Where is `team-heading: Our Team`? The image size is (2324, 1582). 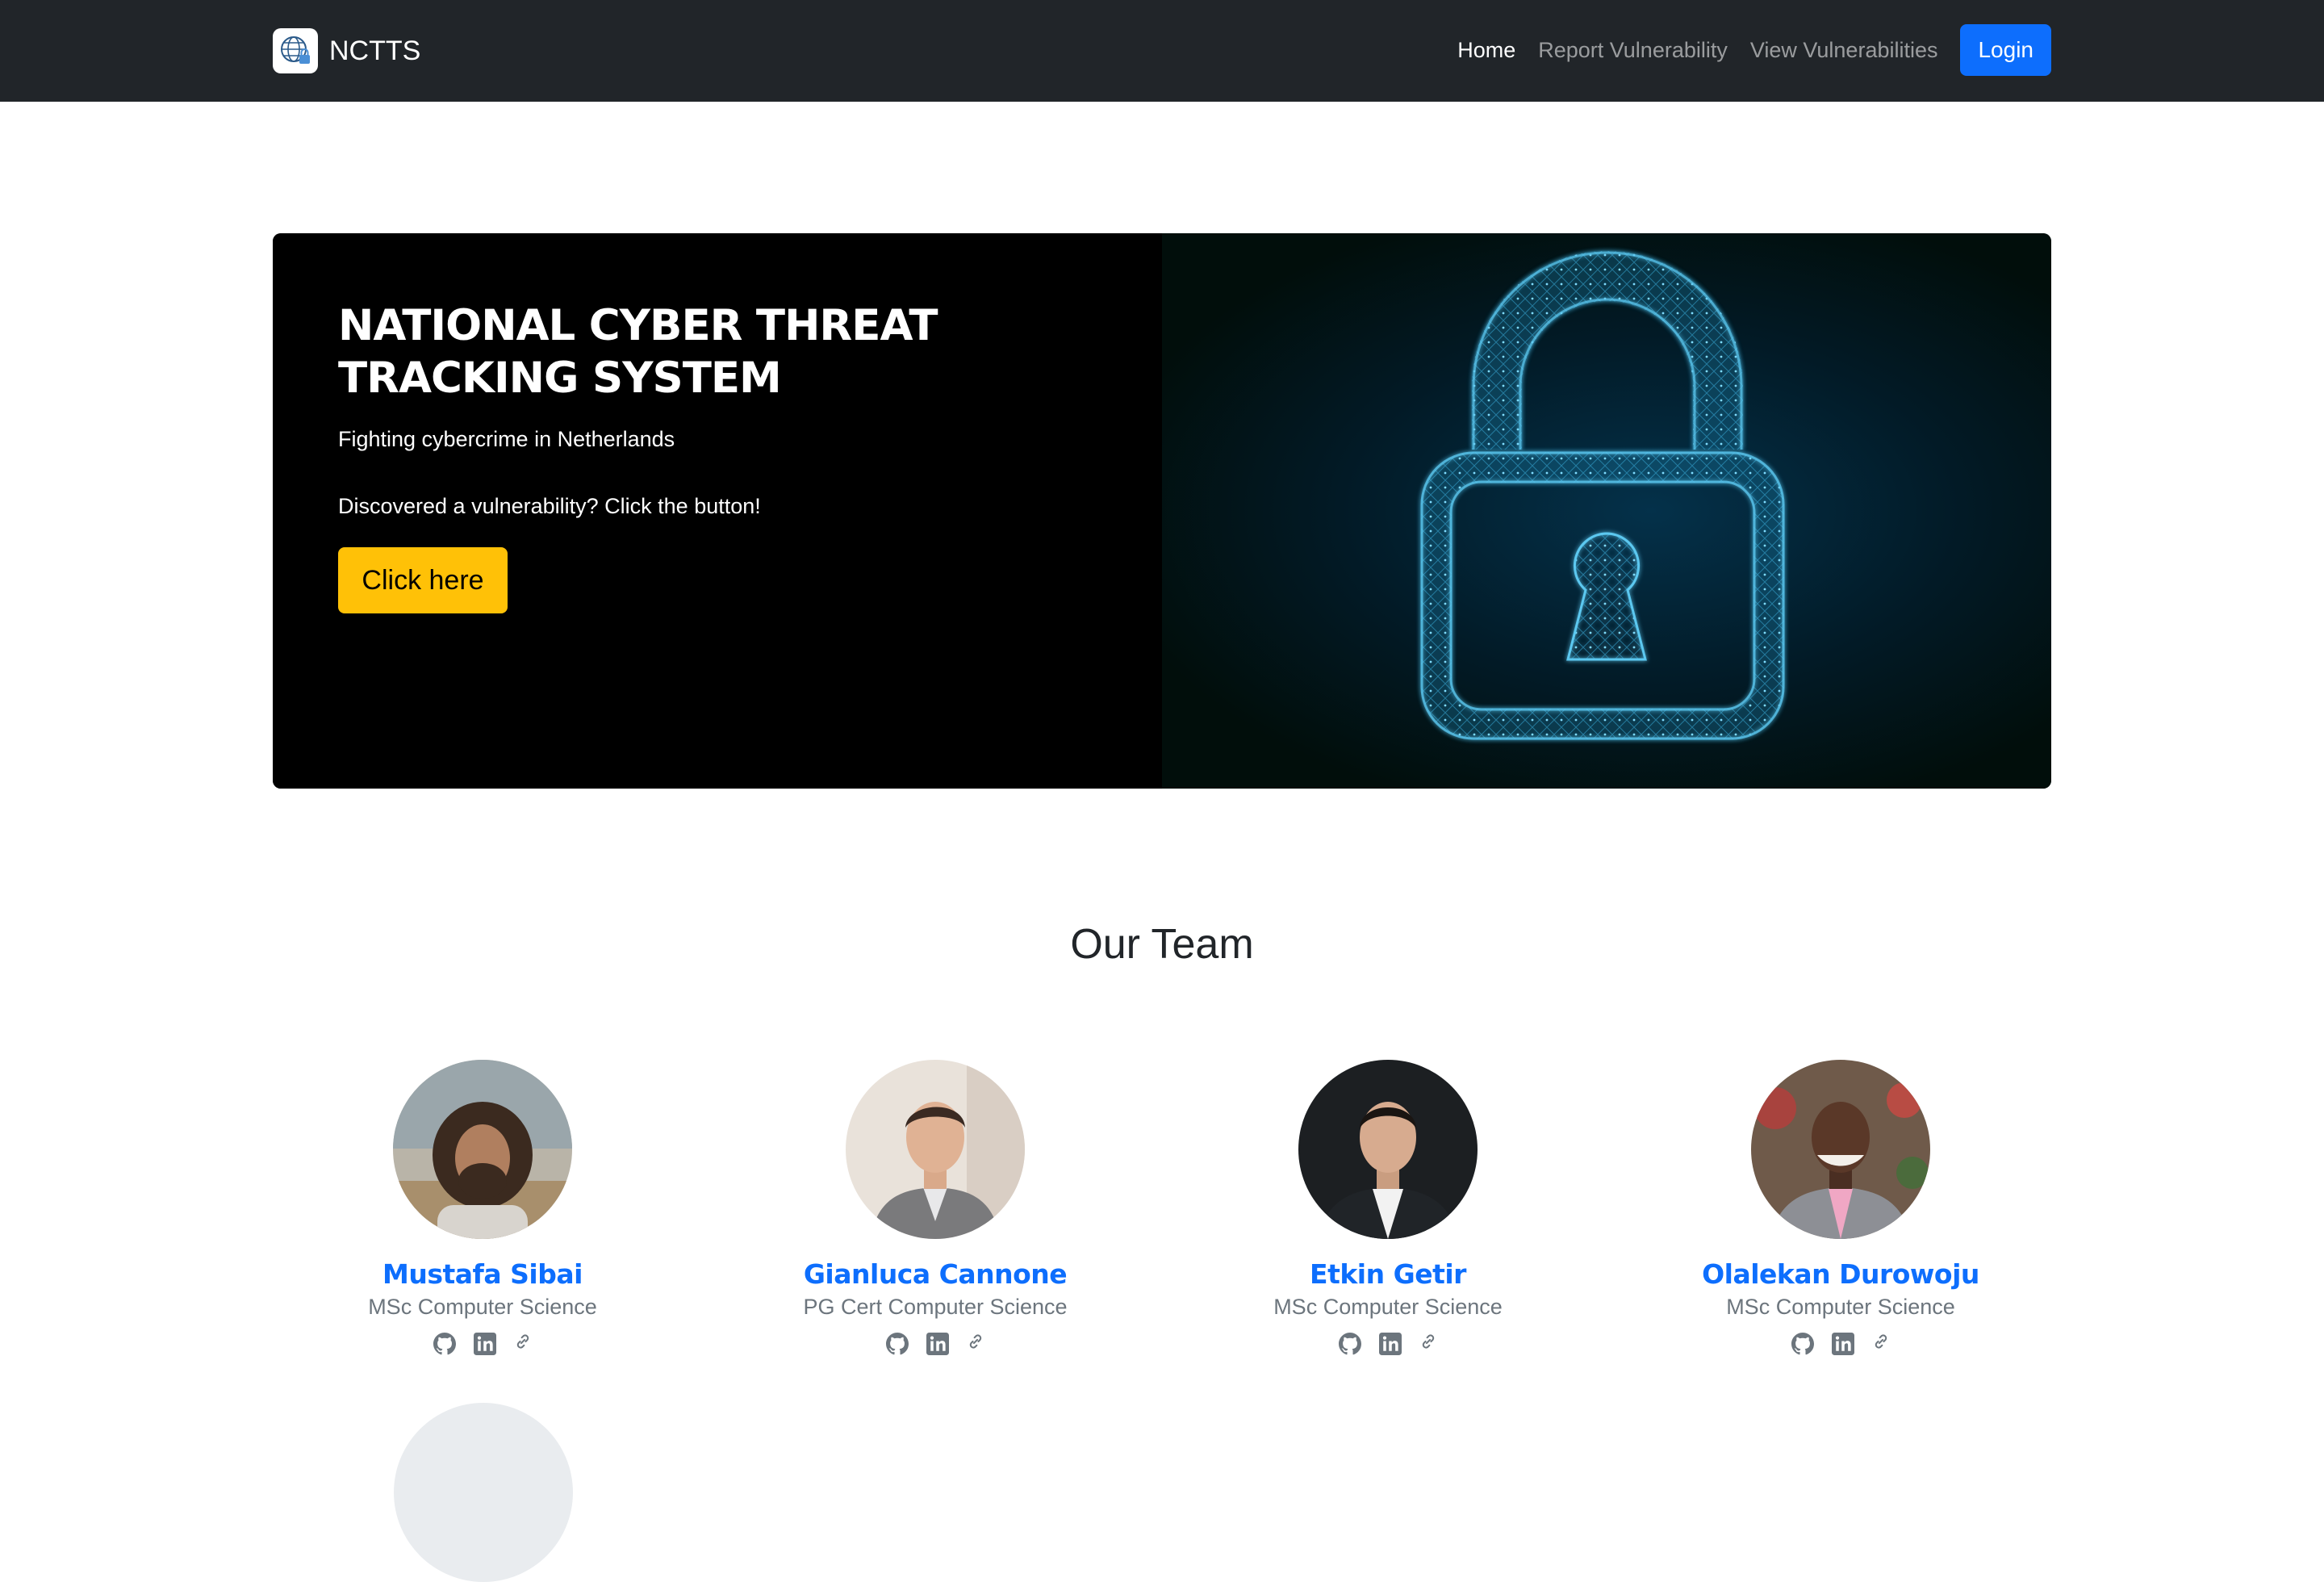
team-heading: Our Team is located at coordinates (1162, 944).